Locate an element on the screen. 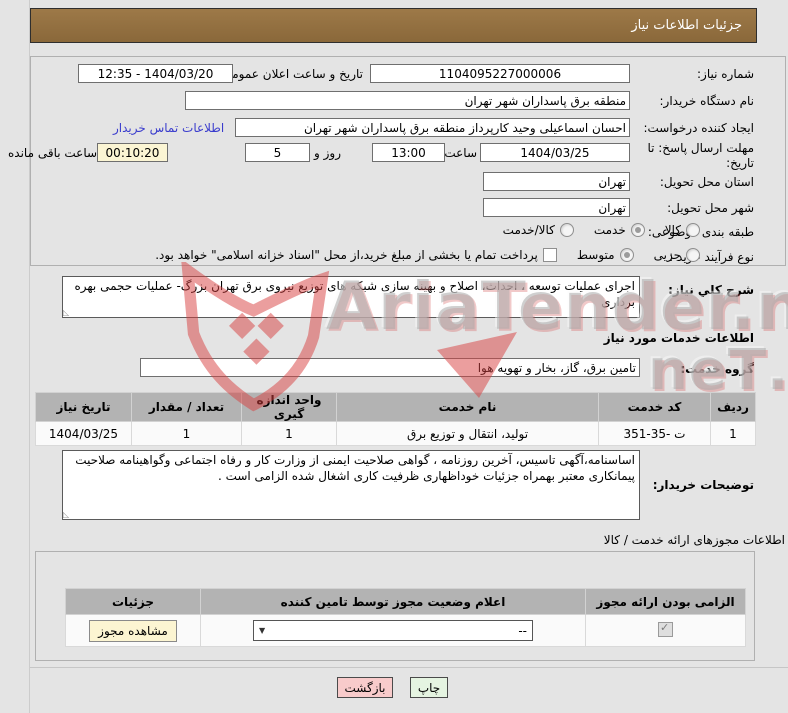 The image size is (788, 713). announce-datetime-label: تاریخ و ساعت اعلان عمومی: is located at coordinates (290, 74).